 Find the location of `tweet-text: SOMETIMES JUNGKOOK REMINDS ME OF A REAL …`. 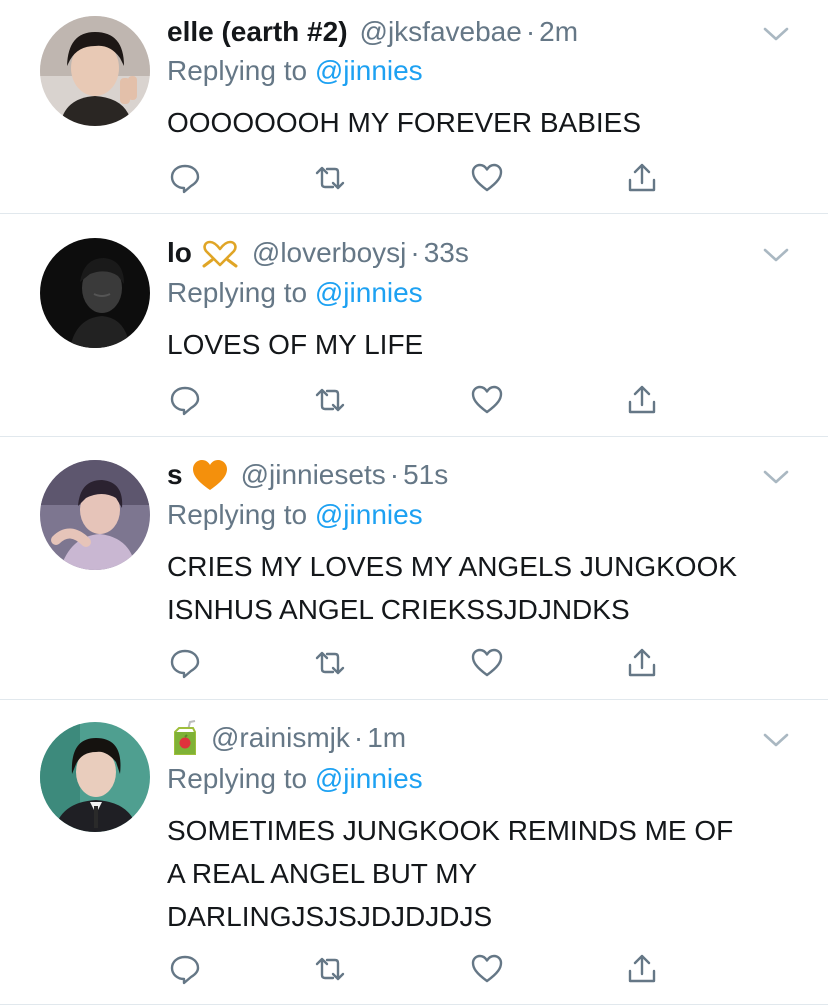

tweet-text: SOMETIMES JUNGKOOK REMINDS ME OF A REAL … is located at coordinates (487, 873).